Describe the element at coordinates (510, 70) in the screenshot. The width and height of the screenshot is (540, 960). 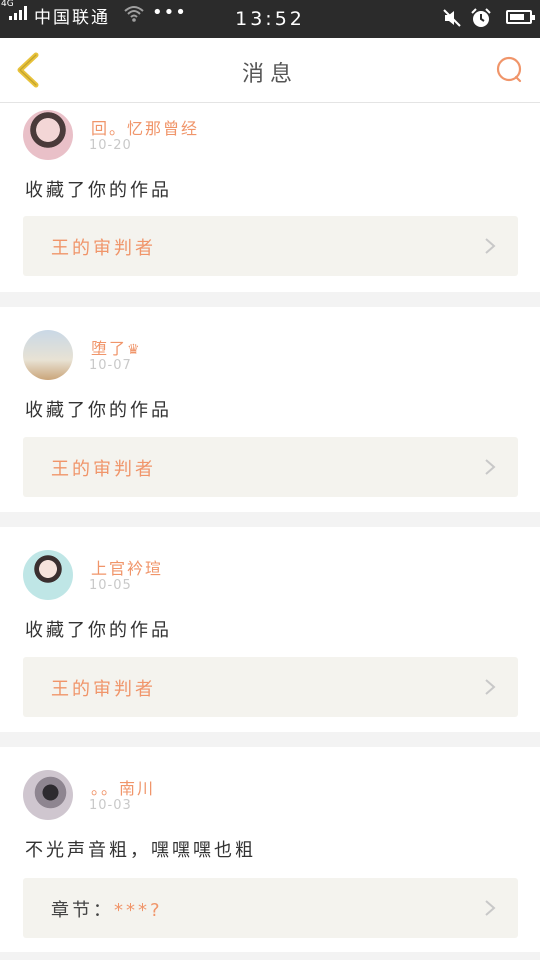
I see `search-button` at that location.